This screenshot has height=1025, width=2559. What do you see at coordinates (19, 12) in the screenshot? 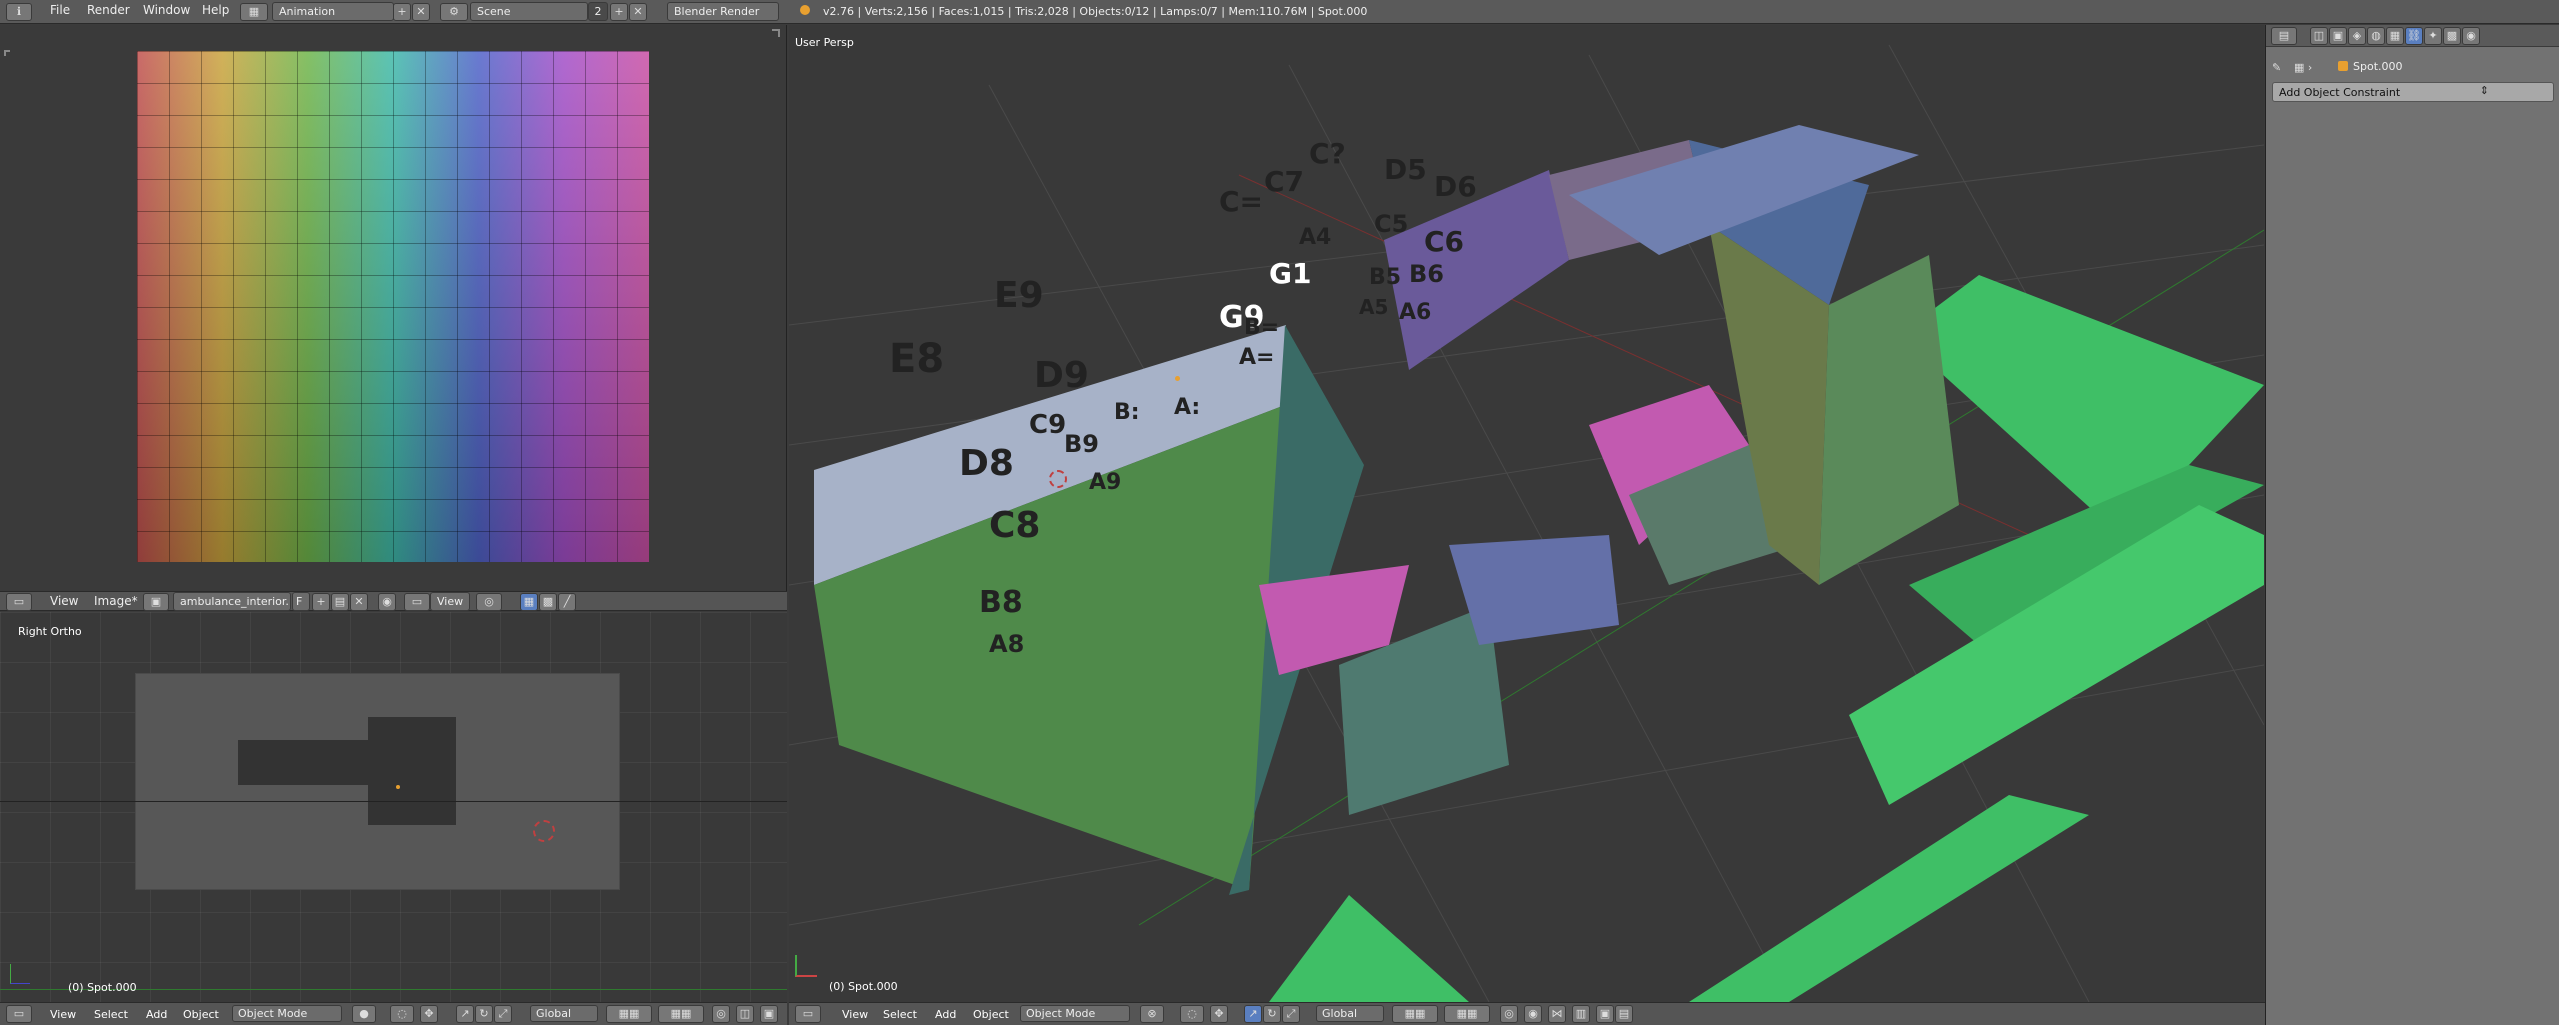
I see `info-editor-type-icon: ℹ` at bounding box center [19, 12].